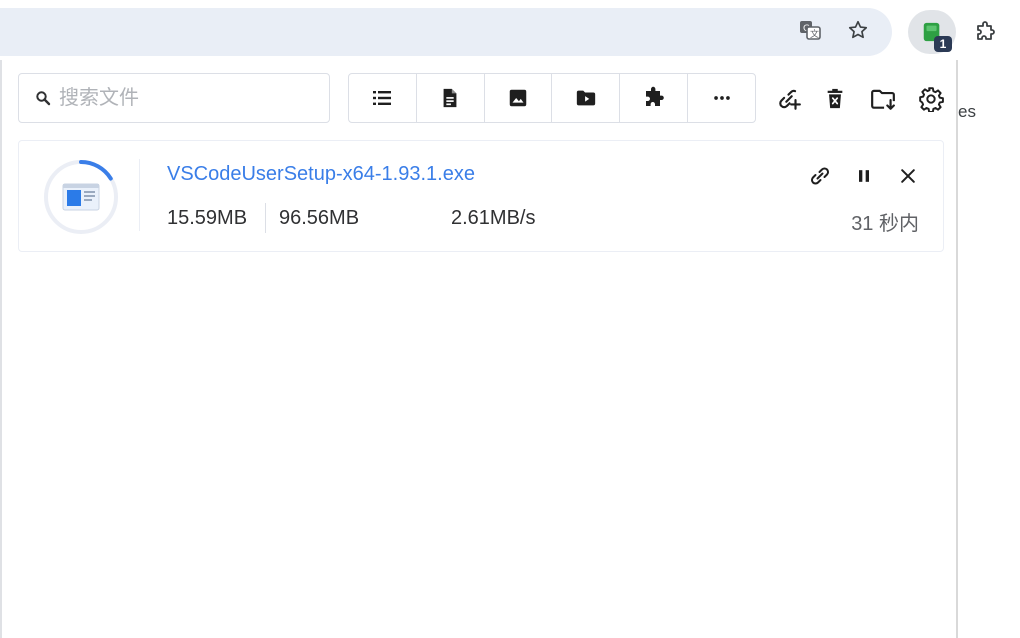 The width and height of the screenshot is (1020, 638). What do you see at coordinates (820, 176) in the screenshot?
I see `copy-link-icon` at bounding box center [820, 176].